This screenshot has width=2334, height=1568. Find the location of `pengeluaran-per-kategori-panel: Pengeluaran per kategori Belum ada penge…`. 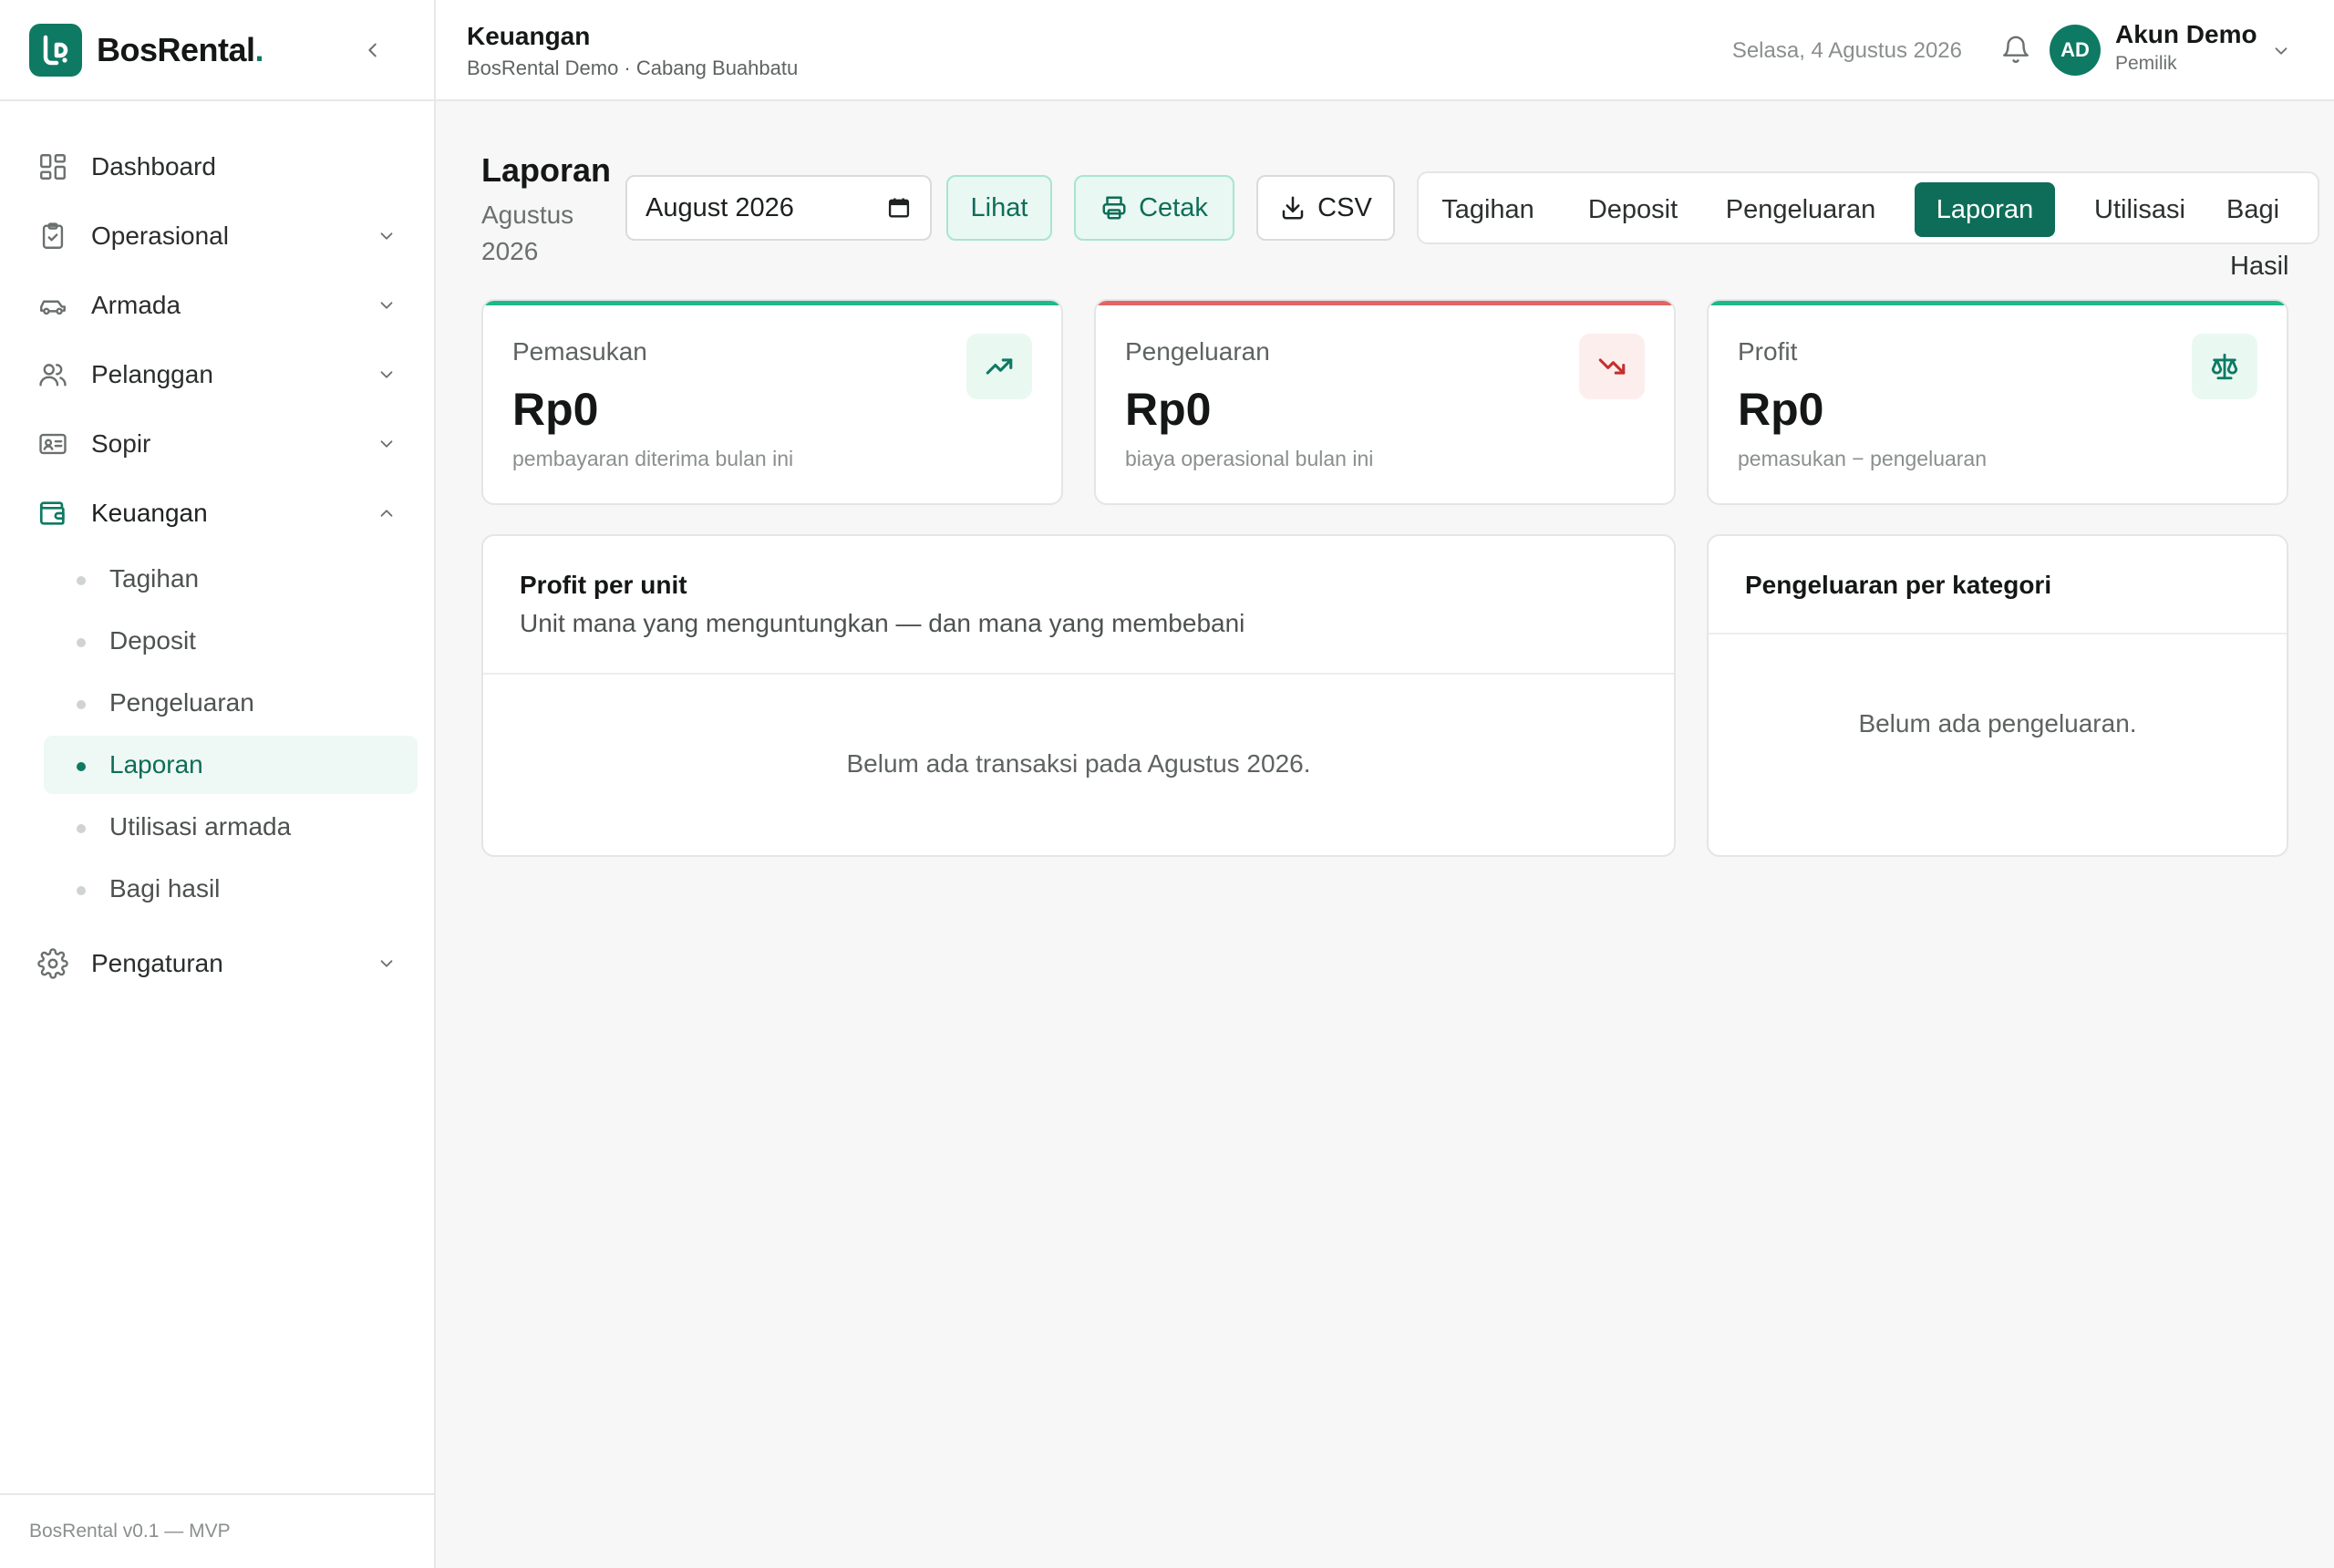

pengeluaran-per-kategori-panel: Pengeluaran per kategori Belum ada penge… is located at coordinates (1998, 695).